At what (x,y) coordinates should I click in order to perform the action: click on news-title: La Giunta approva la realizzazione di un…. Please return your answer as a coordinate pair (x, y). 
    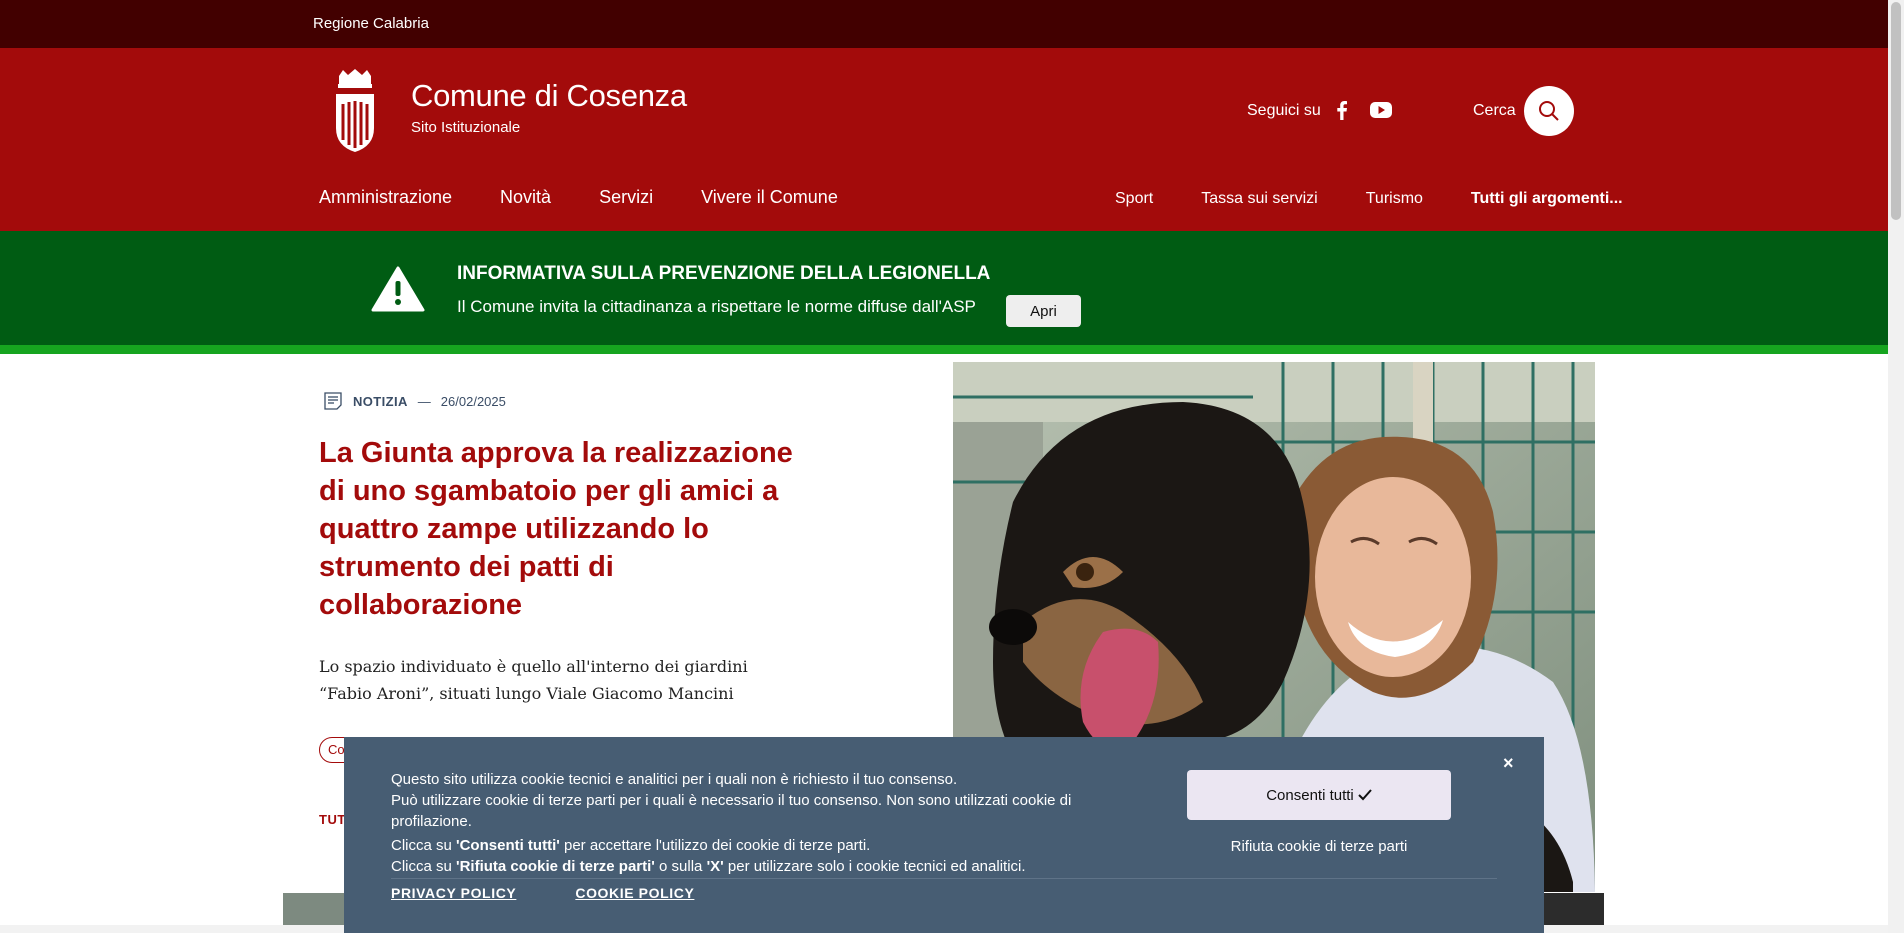
    Looking at the image, I should click on (559, 529).